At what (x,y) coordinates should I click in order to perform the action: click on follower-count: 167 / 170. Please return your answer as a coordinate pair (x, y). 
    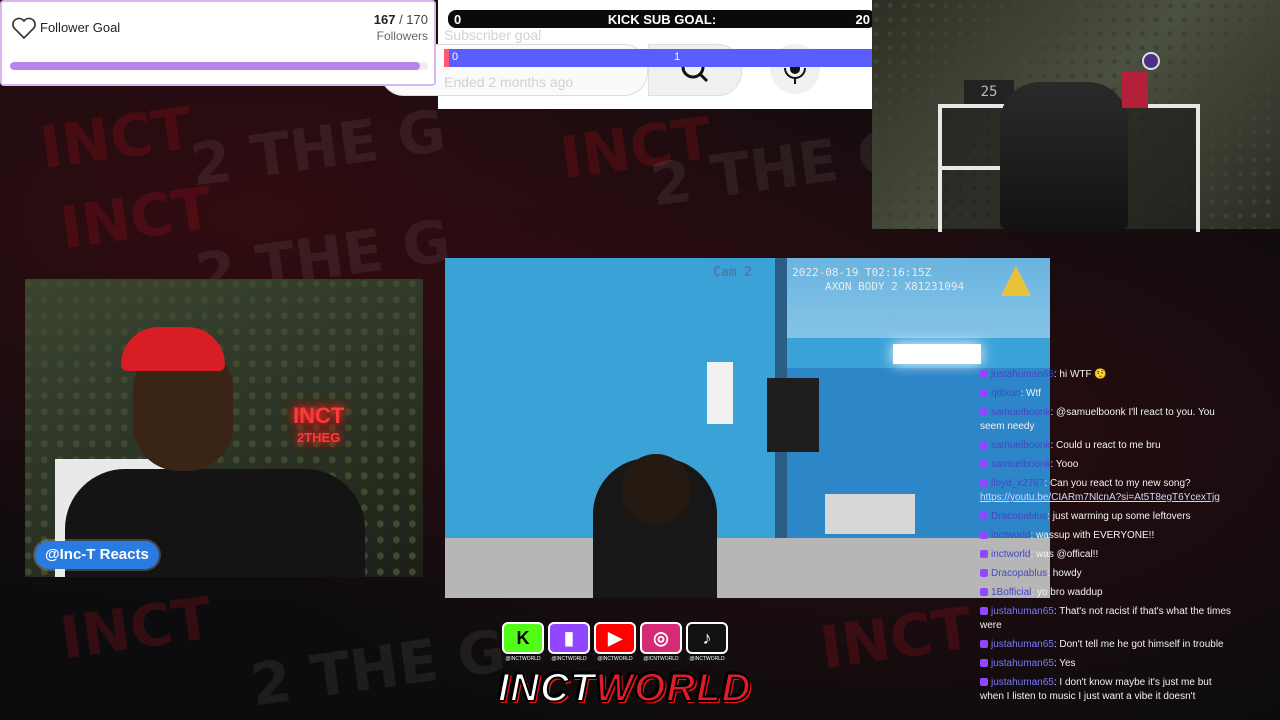
    Looking at the image, I should click on (401, 19).